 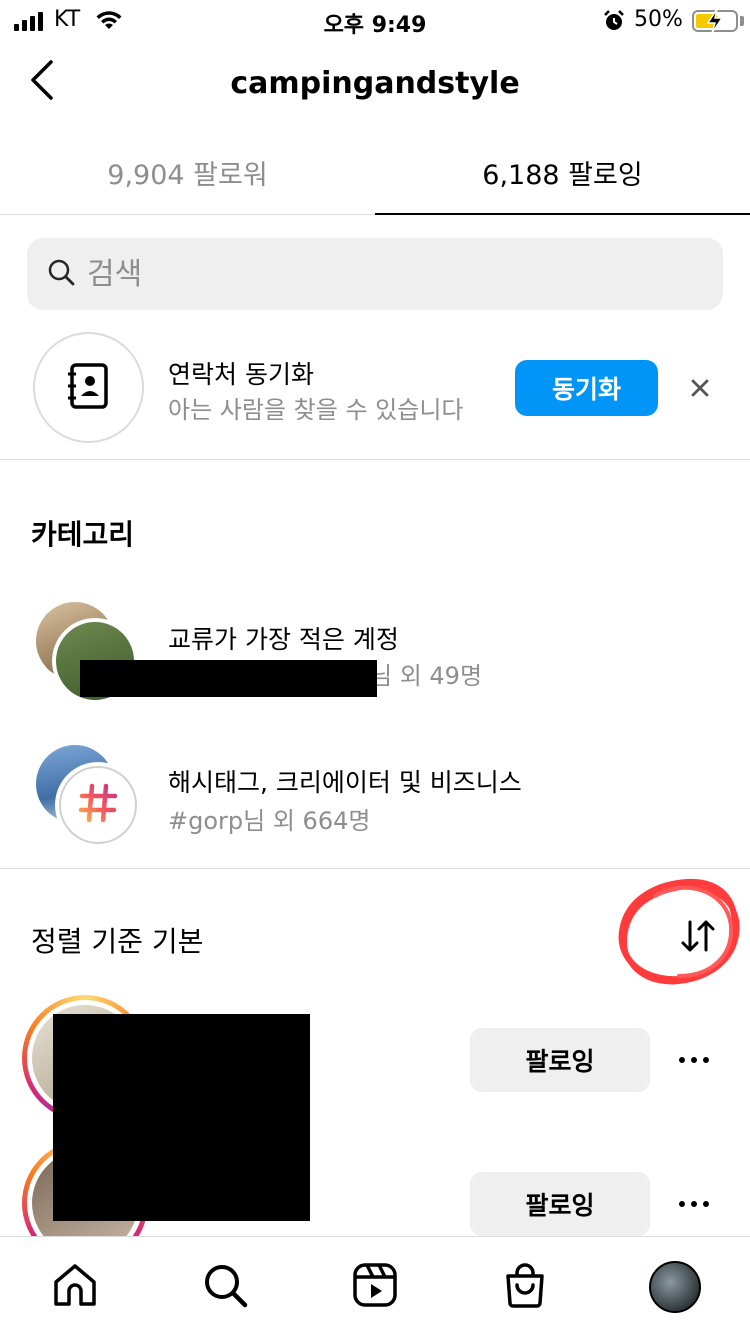 I want to click on close-icon, so click(x=700, y=390).